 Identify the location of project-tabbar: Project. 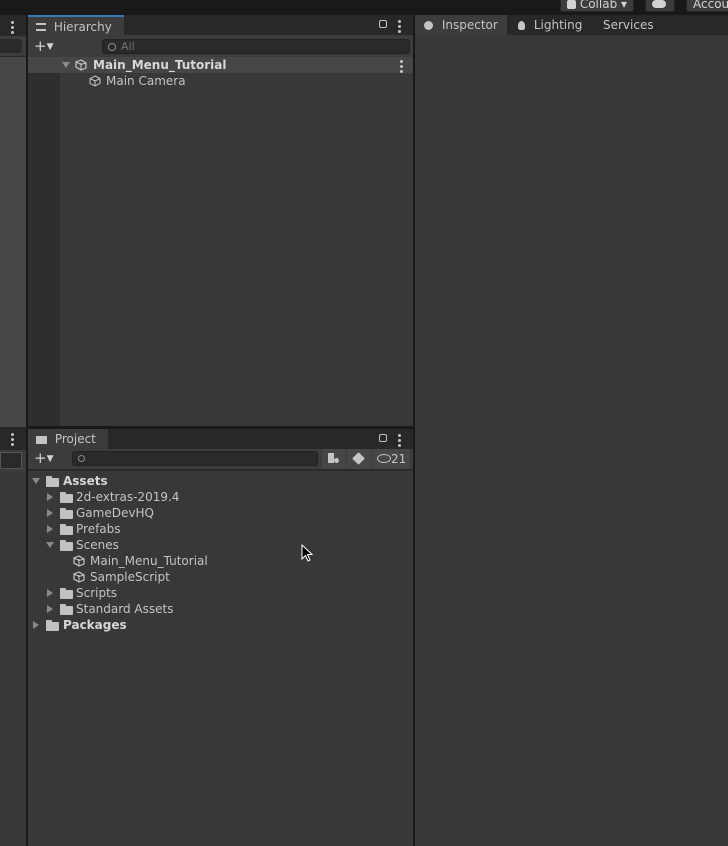
(220, 439).